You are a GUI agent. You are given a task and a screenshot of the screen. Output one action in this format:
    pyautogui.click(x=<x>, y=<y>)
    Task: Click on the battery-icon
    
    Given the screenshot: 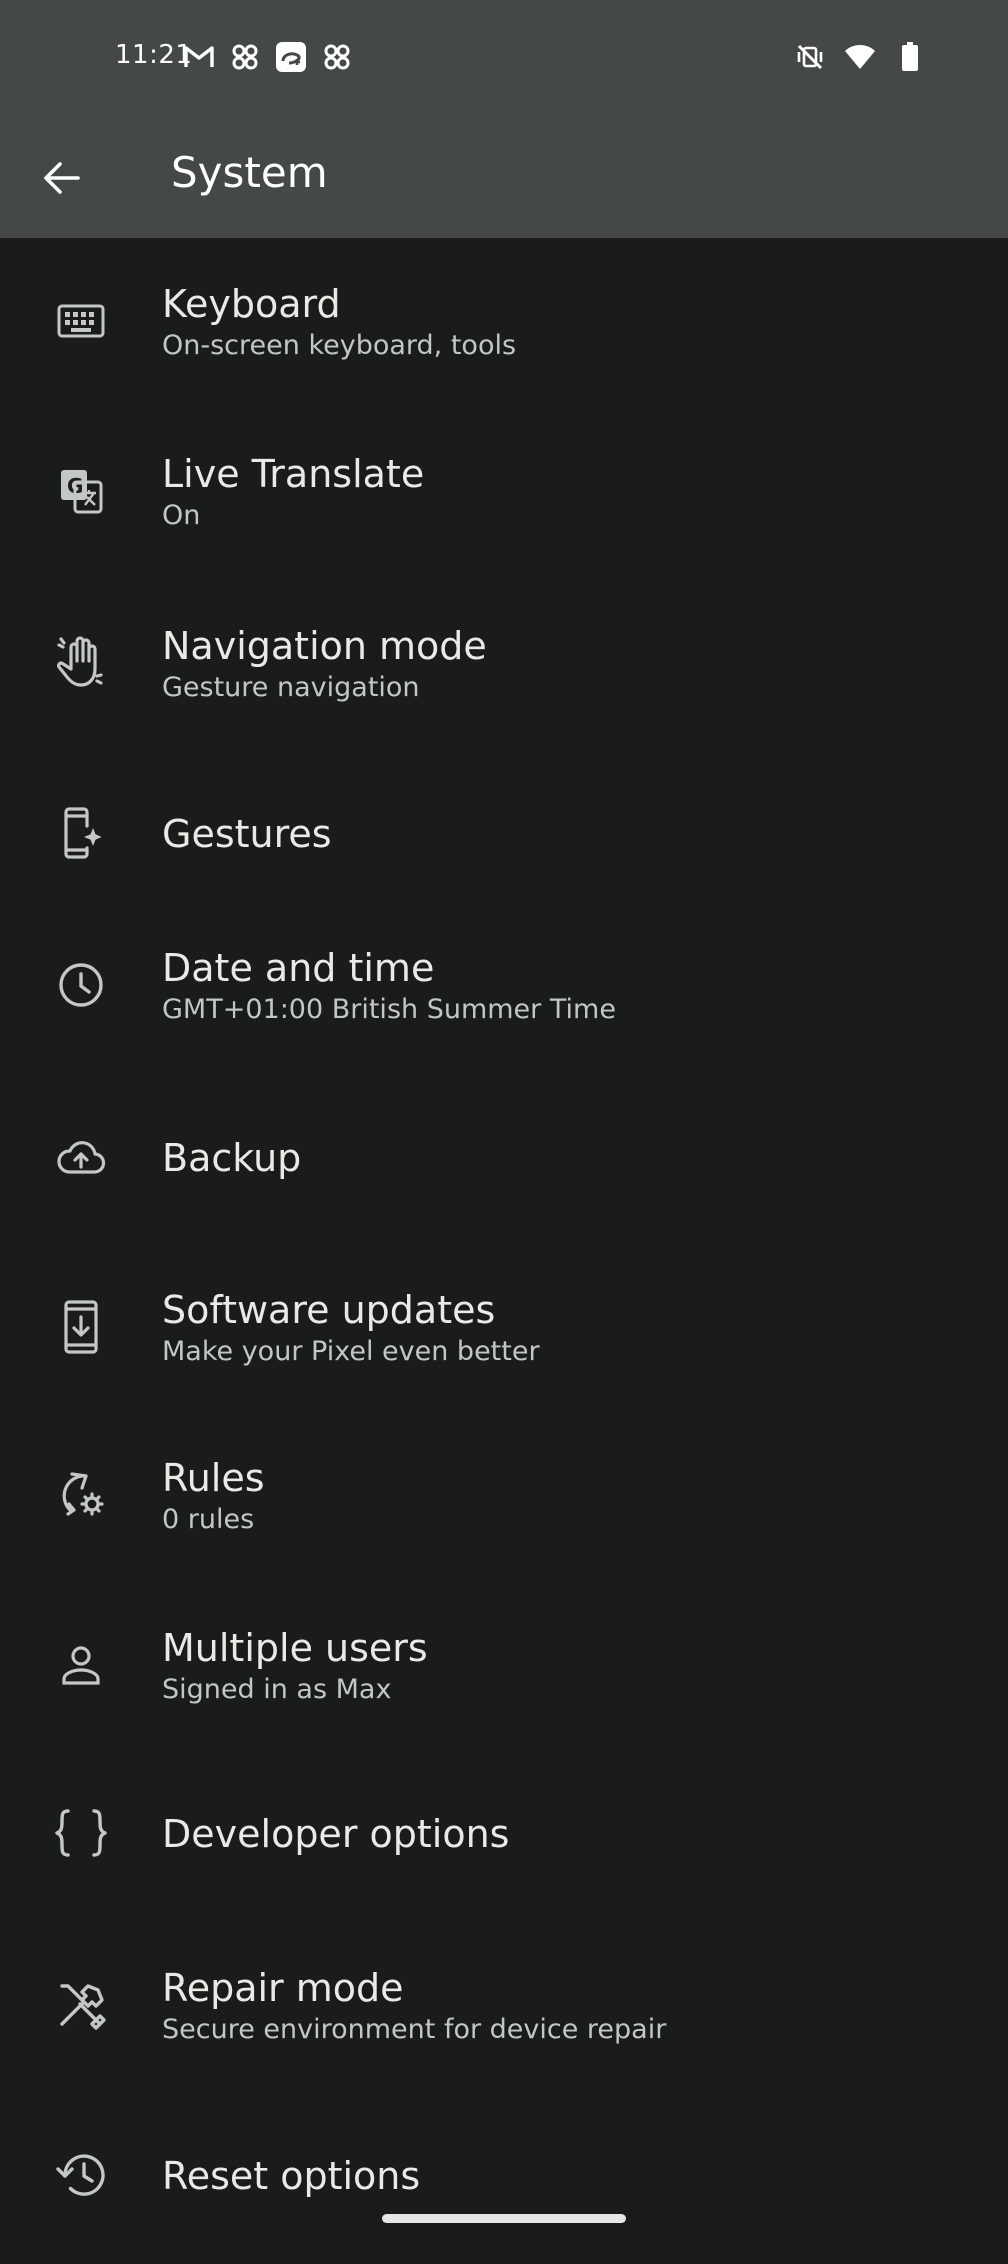 What is the action you would take?
    pyautogui.click(x=910, y=57)
    